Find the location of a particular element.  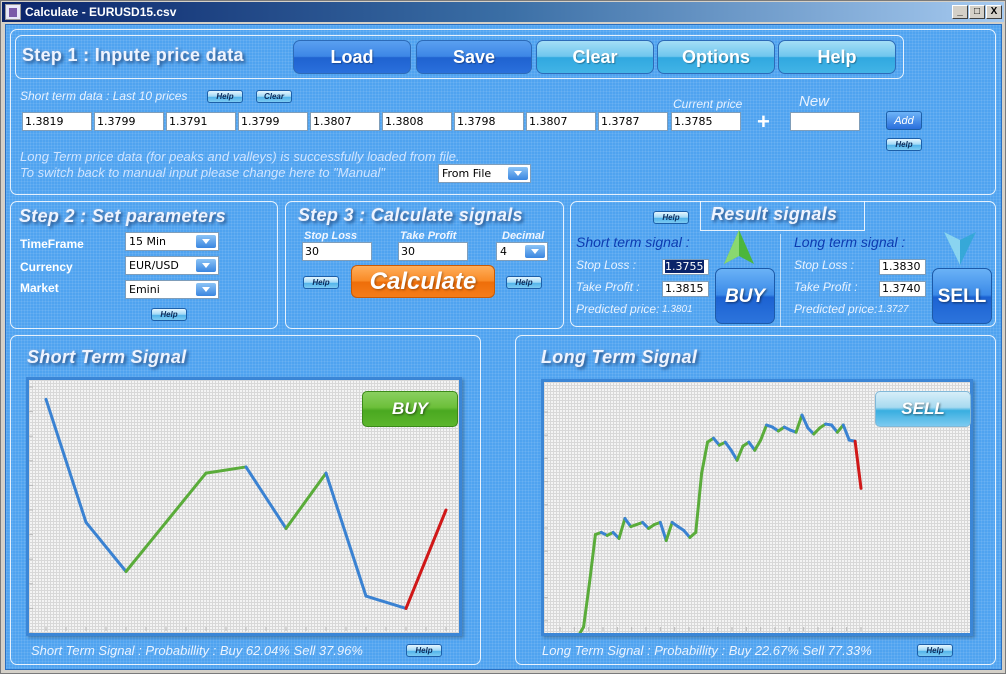

short-stop-loss-value: 1.3755 is located at coordinates (685, 267).